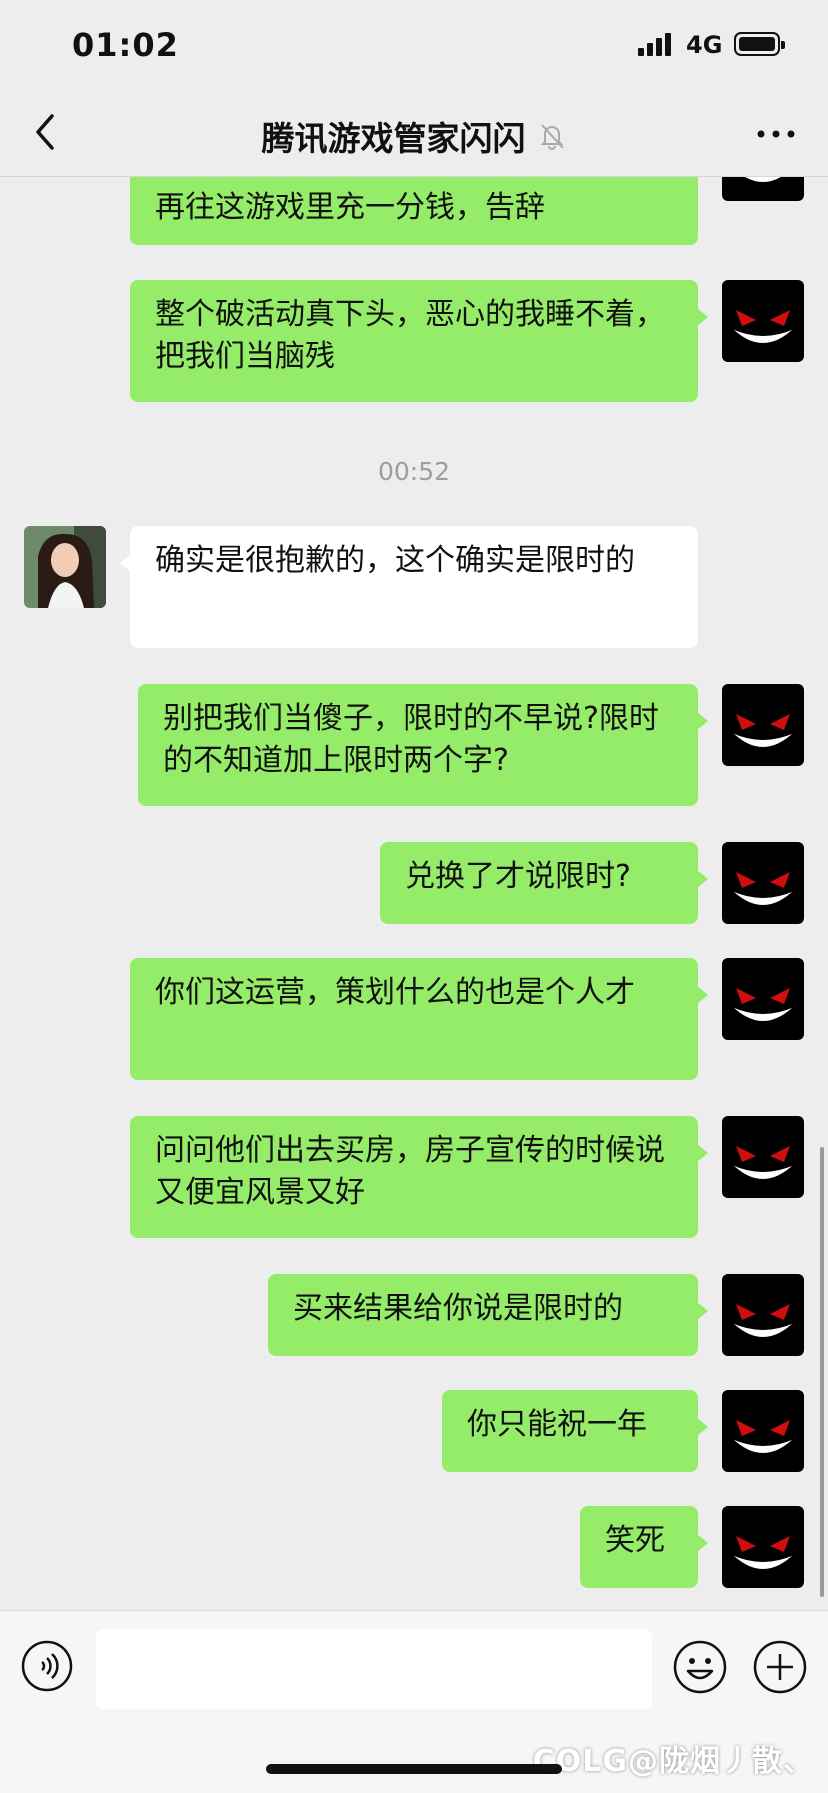  I want to click on agent-avatar, so click(65, 567).